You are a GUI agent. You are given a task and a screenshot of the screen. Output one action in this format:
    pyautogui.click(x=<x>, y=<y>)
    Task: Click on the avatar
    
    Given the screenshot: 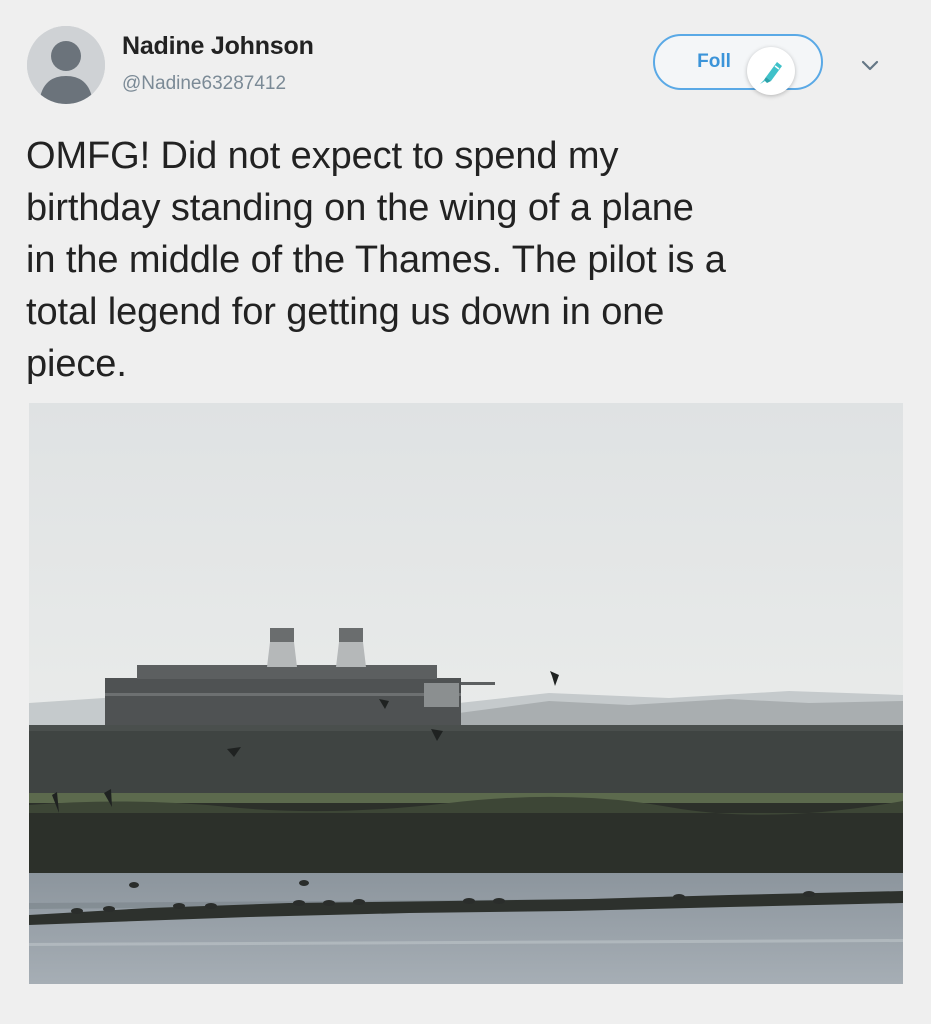 What is the action you would take?
    pyautogui.click(x=66, y=65)
    